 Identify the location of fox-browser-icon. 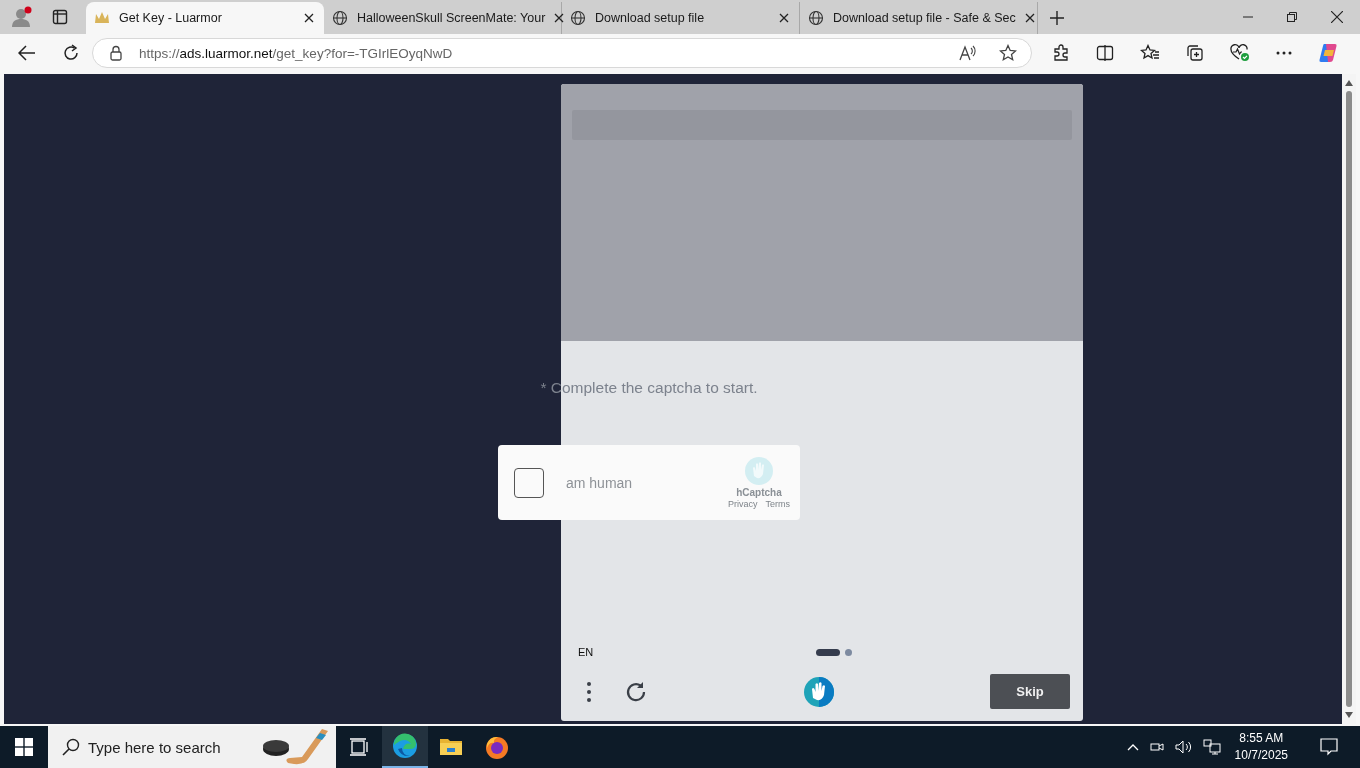
(497, 747).